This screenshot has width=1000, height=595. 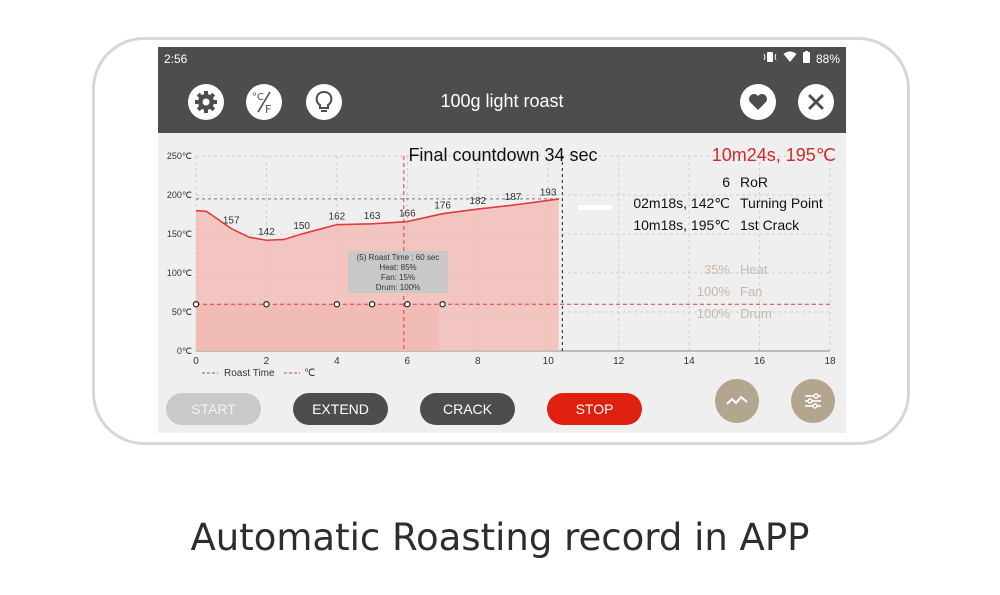 What do you see at coordinates (337, 361) in the screenshot?
I see `x-tick-label: 4` at bounding box center [337, 361].